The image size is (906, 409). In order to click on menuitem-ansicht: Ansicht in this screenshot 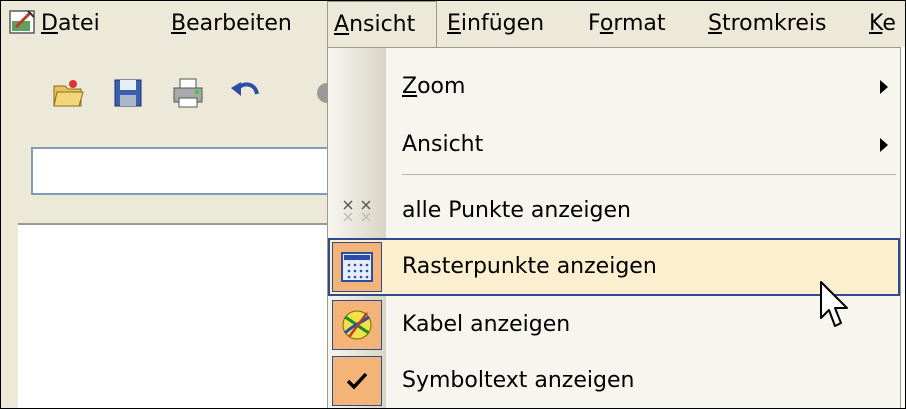, I will do `click(614, 145)`.